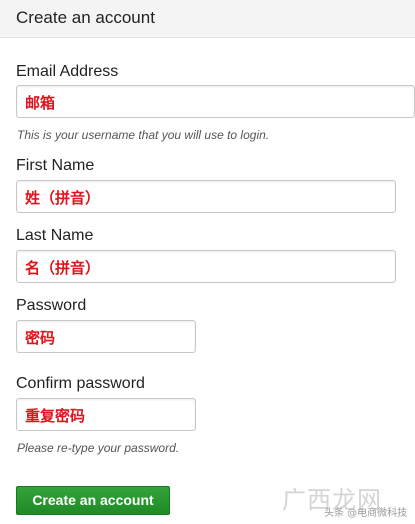 The image size is (415, 524). What do you see at coordinates (85, 17) in the screenshot?
I see `page-title: Create an account` at bounding box center [85, 17].